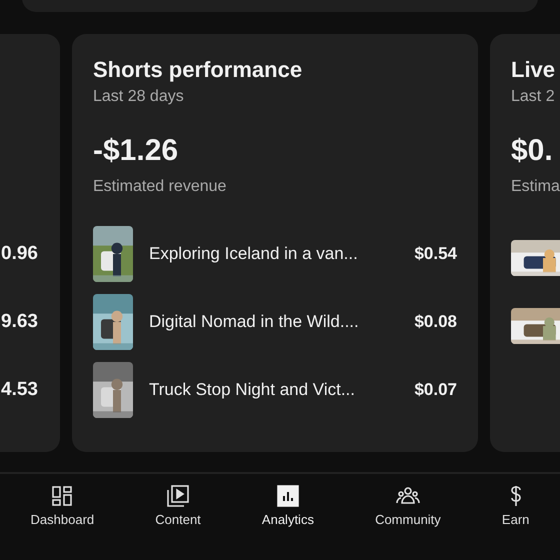 The image size is (560, 560). I want to click on nav-tab: Analytics, so click(288, 522).